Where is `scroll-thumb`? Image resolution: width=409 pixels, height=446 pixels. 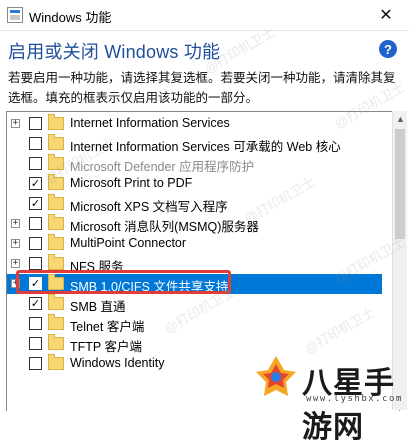 scroll-thumb is located at coordinates (400, 184).